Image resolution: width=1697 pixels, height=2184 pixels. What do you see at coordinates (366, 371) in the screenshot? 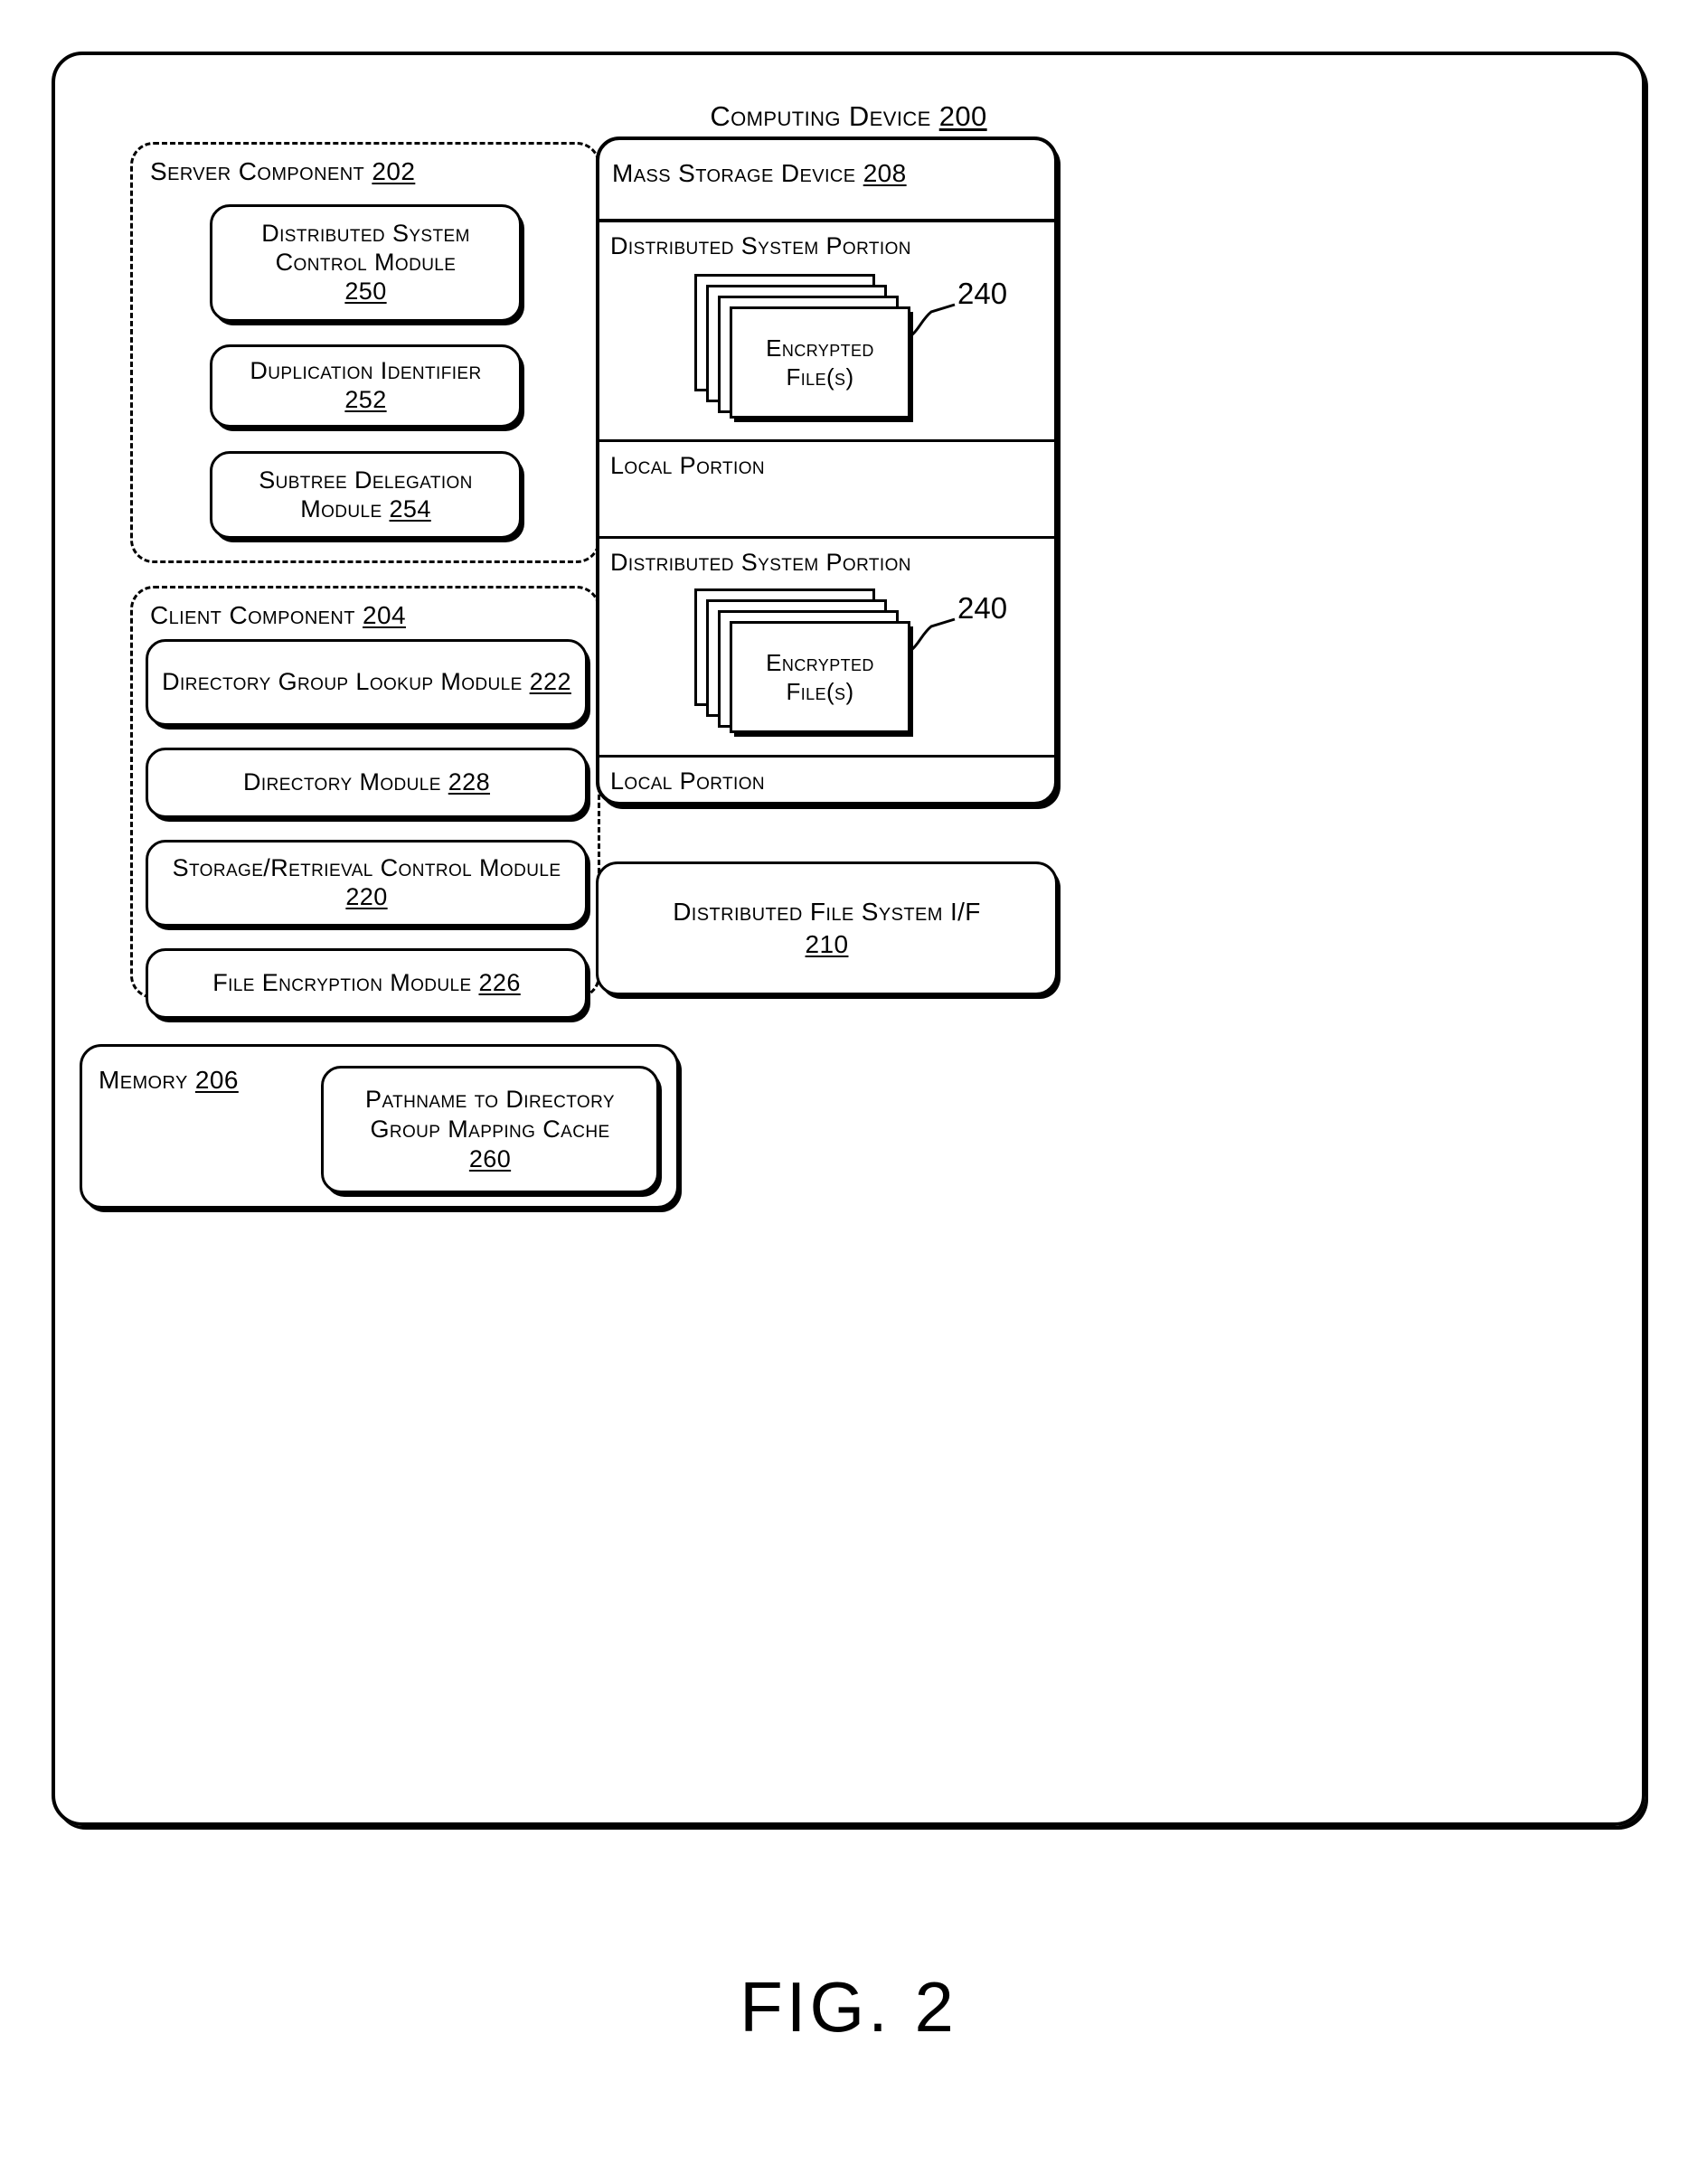
I see `module-252-text: Duplication Identifier` at bounding box center [366, 371].